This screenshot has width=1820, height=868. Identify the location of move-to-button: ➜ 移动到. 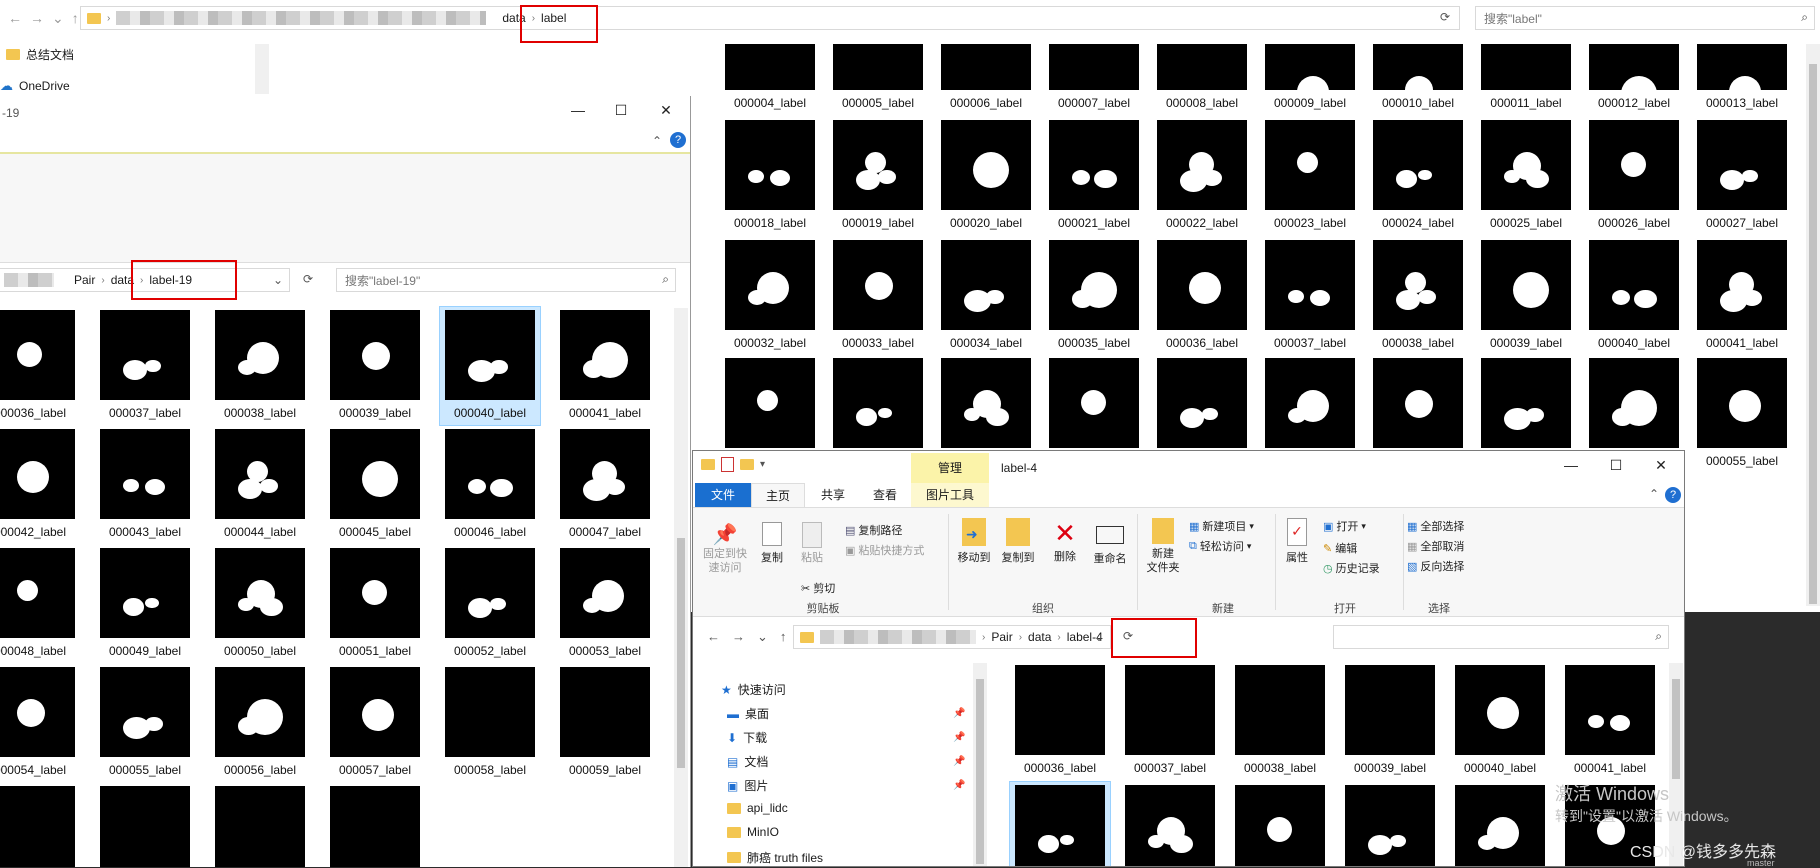
(974, 541).